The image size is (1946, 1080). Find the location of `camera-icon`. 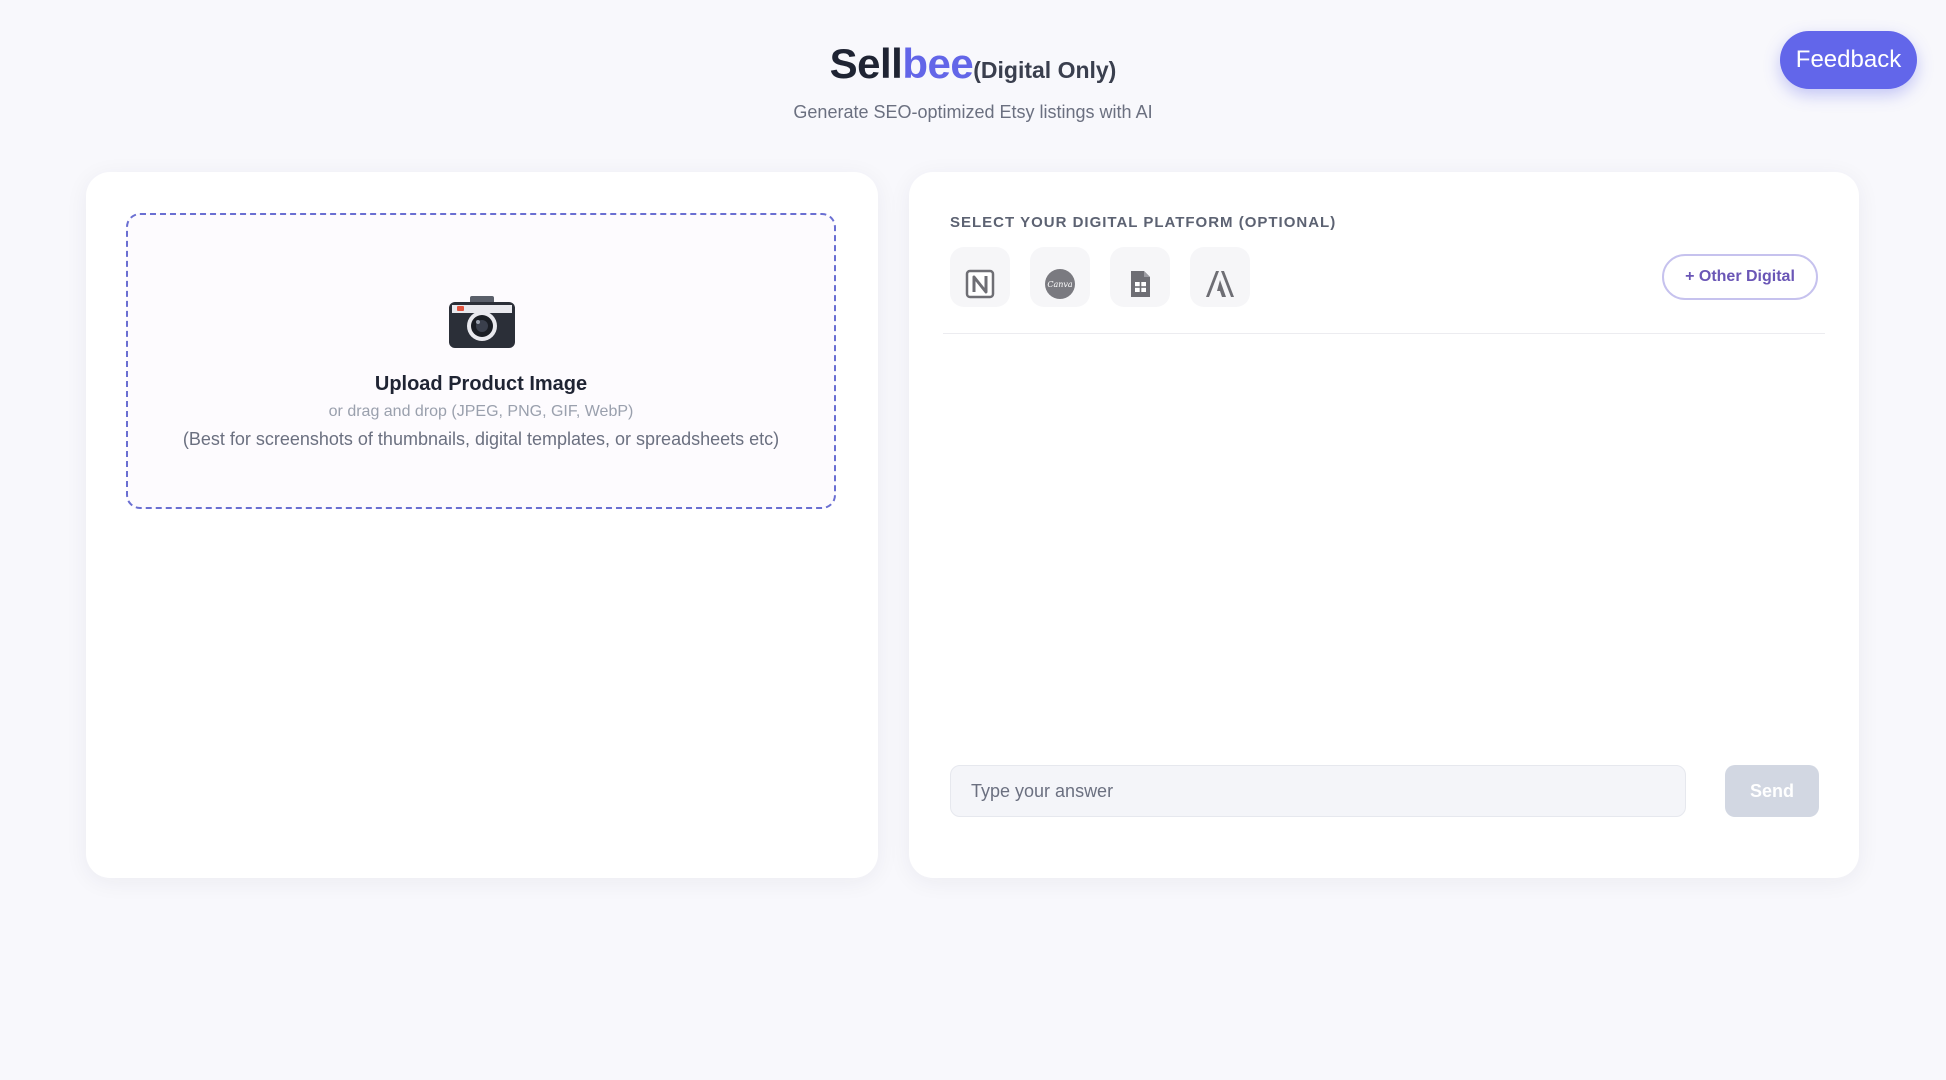

camera-icon is located at coordinates (482, 322).